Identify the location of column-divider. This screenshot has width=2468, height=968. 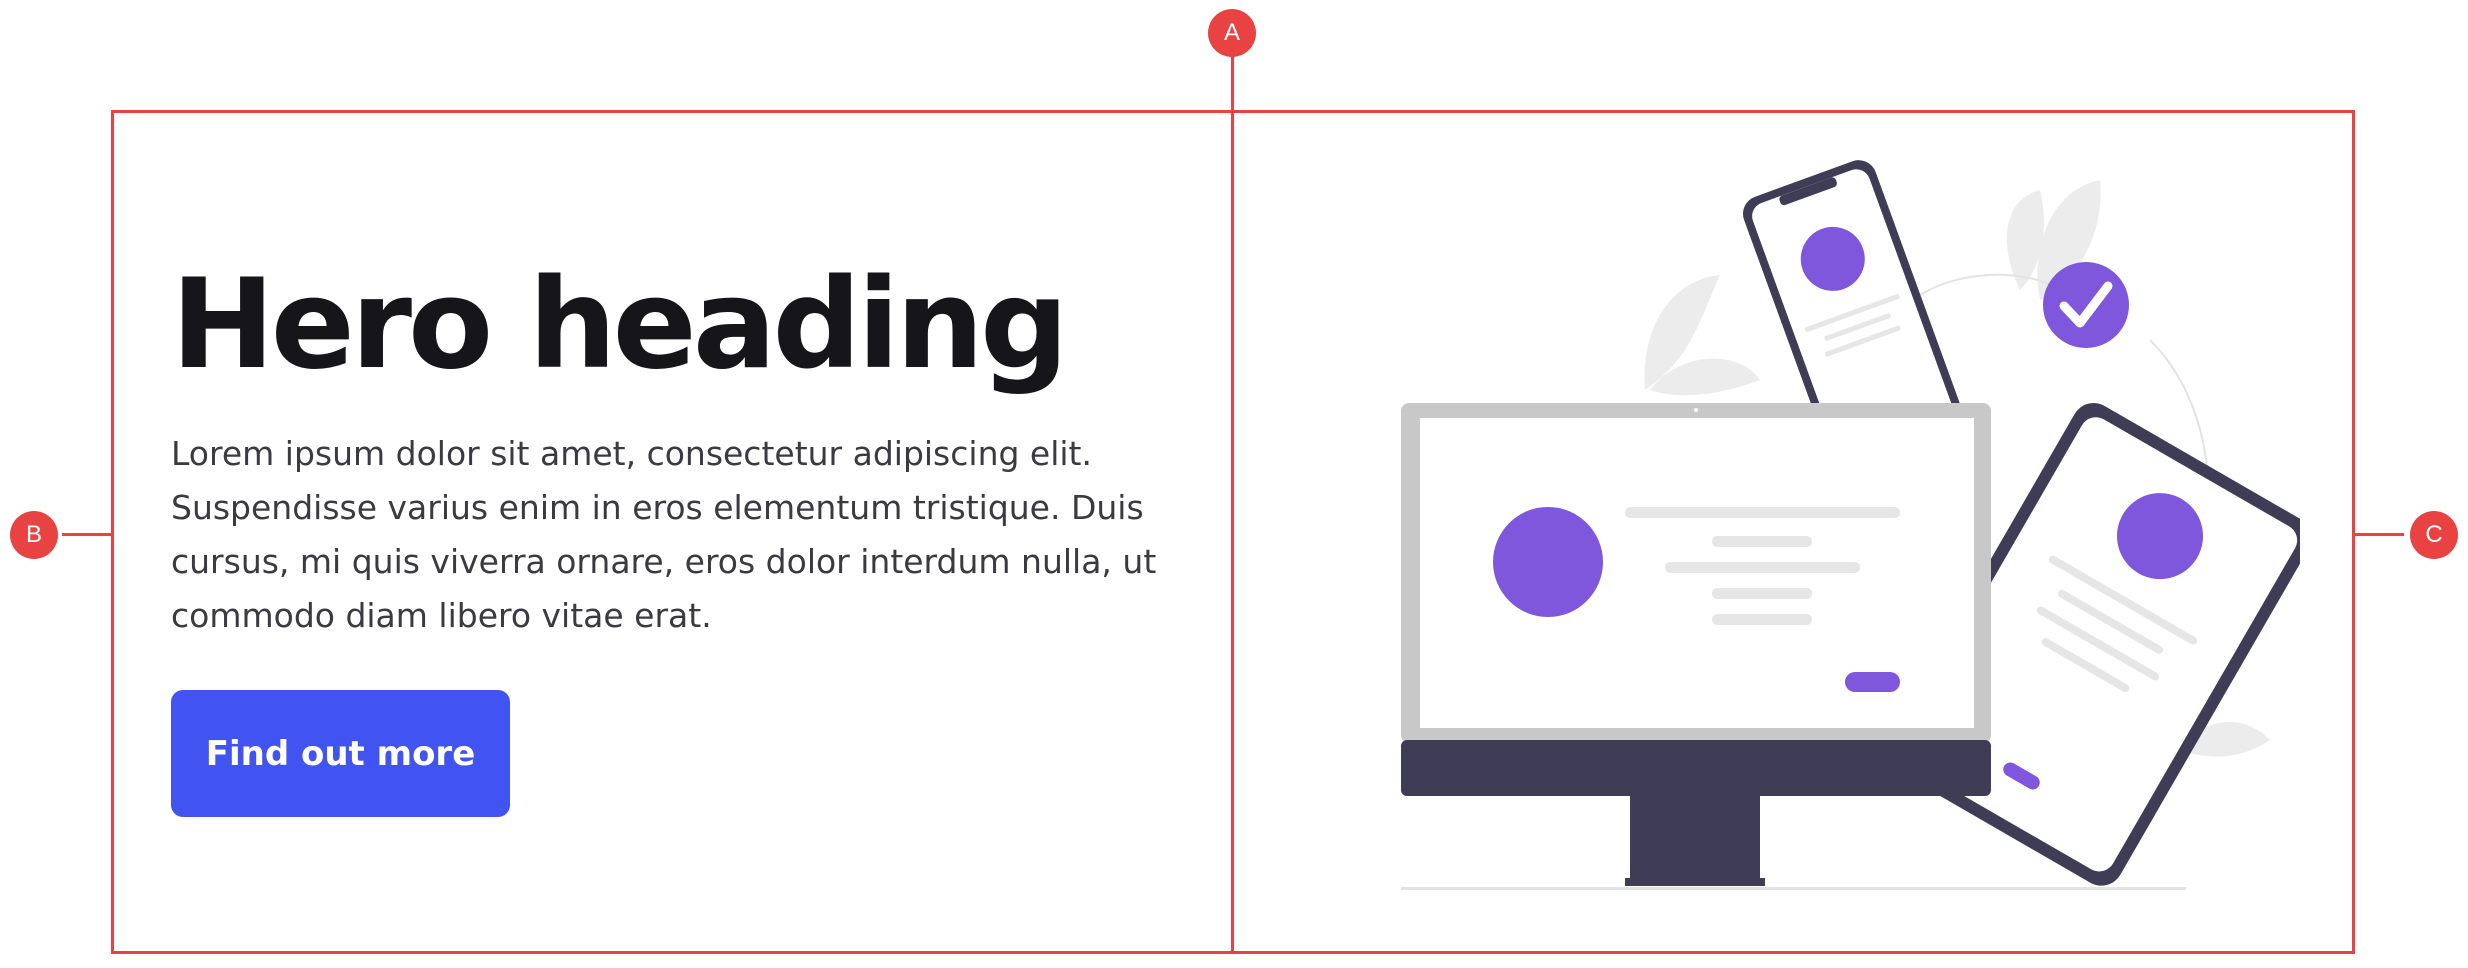
(1232, 493).